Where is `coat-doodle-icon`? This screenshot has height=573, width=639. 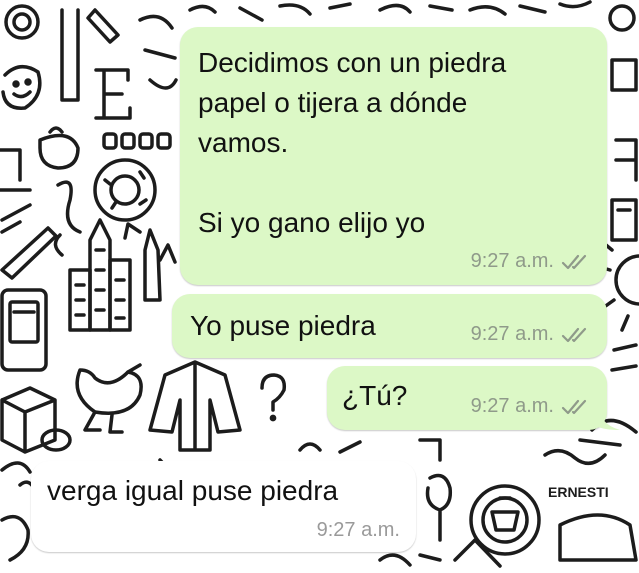
coat-doodle-icon is located at coordinates (195, 406).